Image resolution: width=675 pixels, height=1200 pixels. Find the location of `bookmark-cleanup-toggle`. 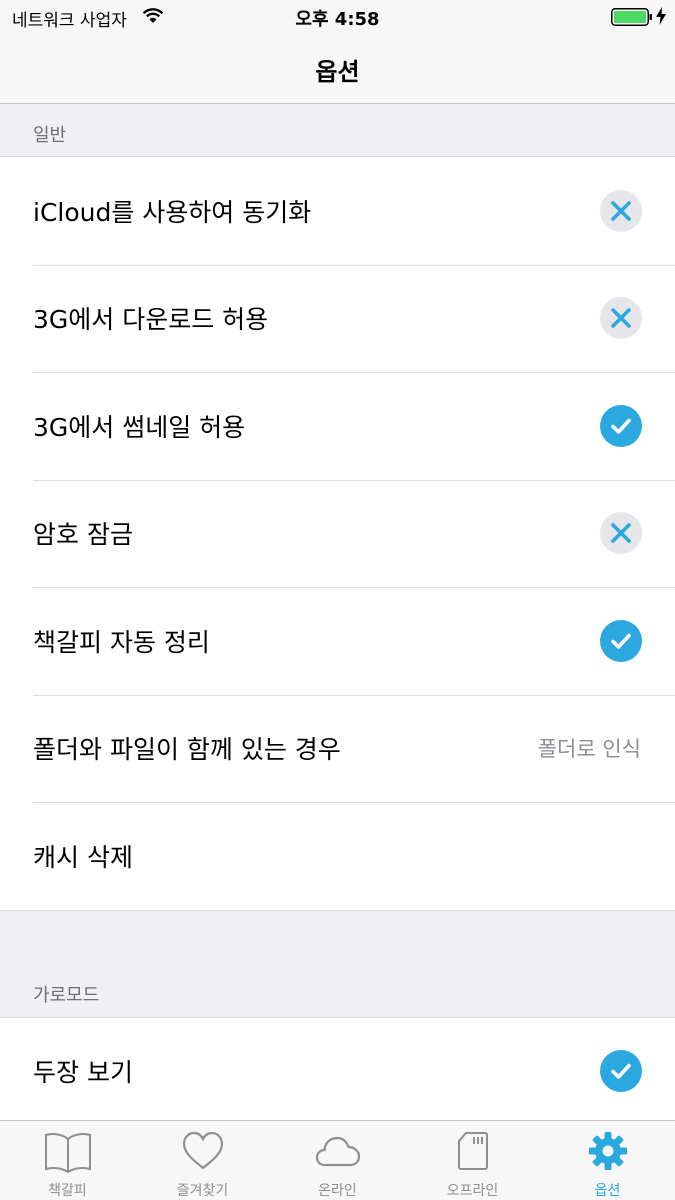

bookmark-cleanup-toggle is located at coordinates (621, 640).